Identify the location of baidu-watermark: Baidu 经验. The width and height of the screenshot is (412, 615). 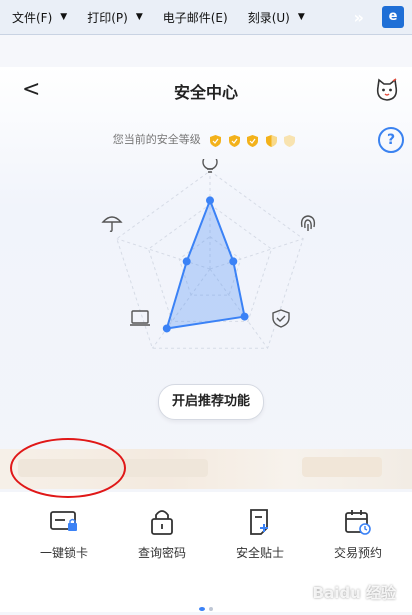
(354, 593).